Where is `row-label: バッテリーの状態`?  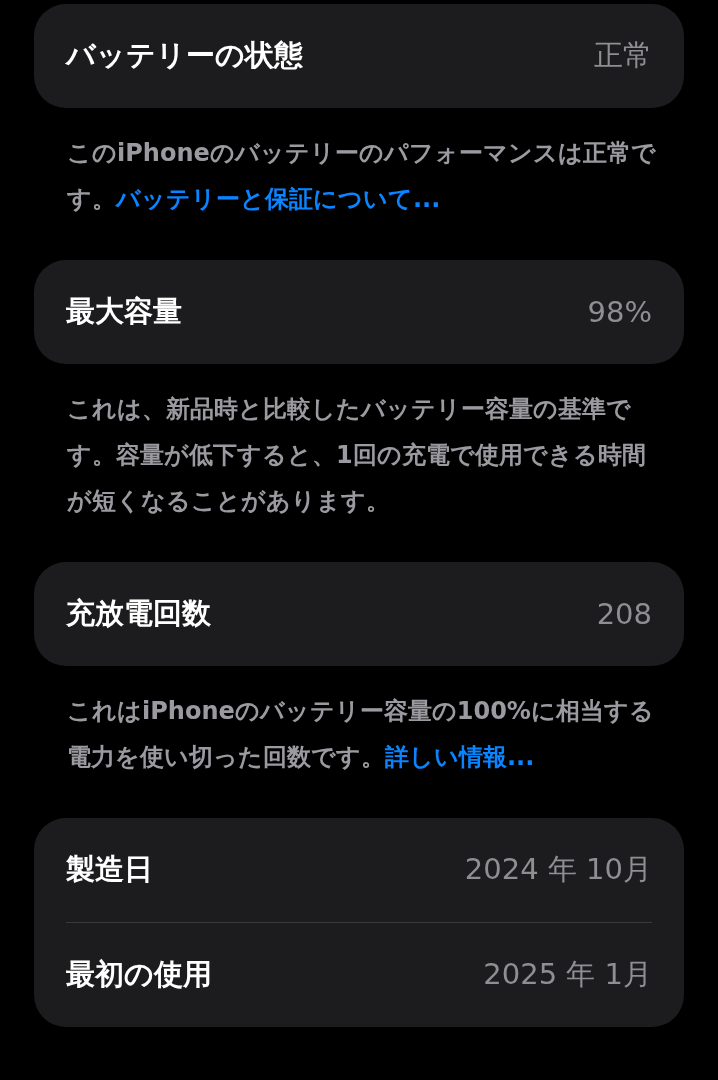 row-label: バッテリーの状態 is located at coordinates (184, 55).